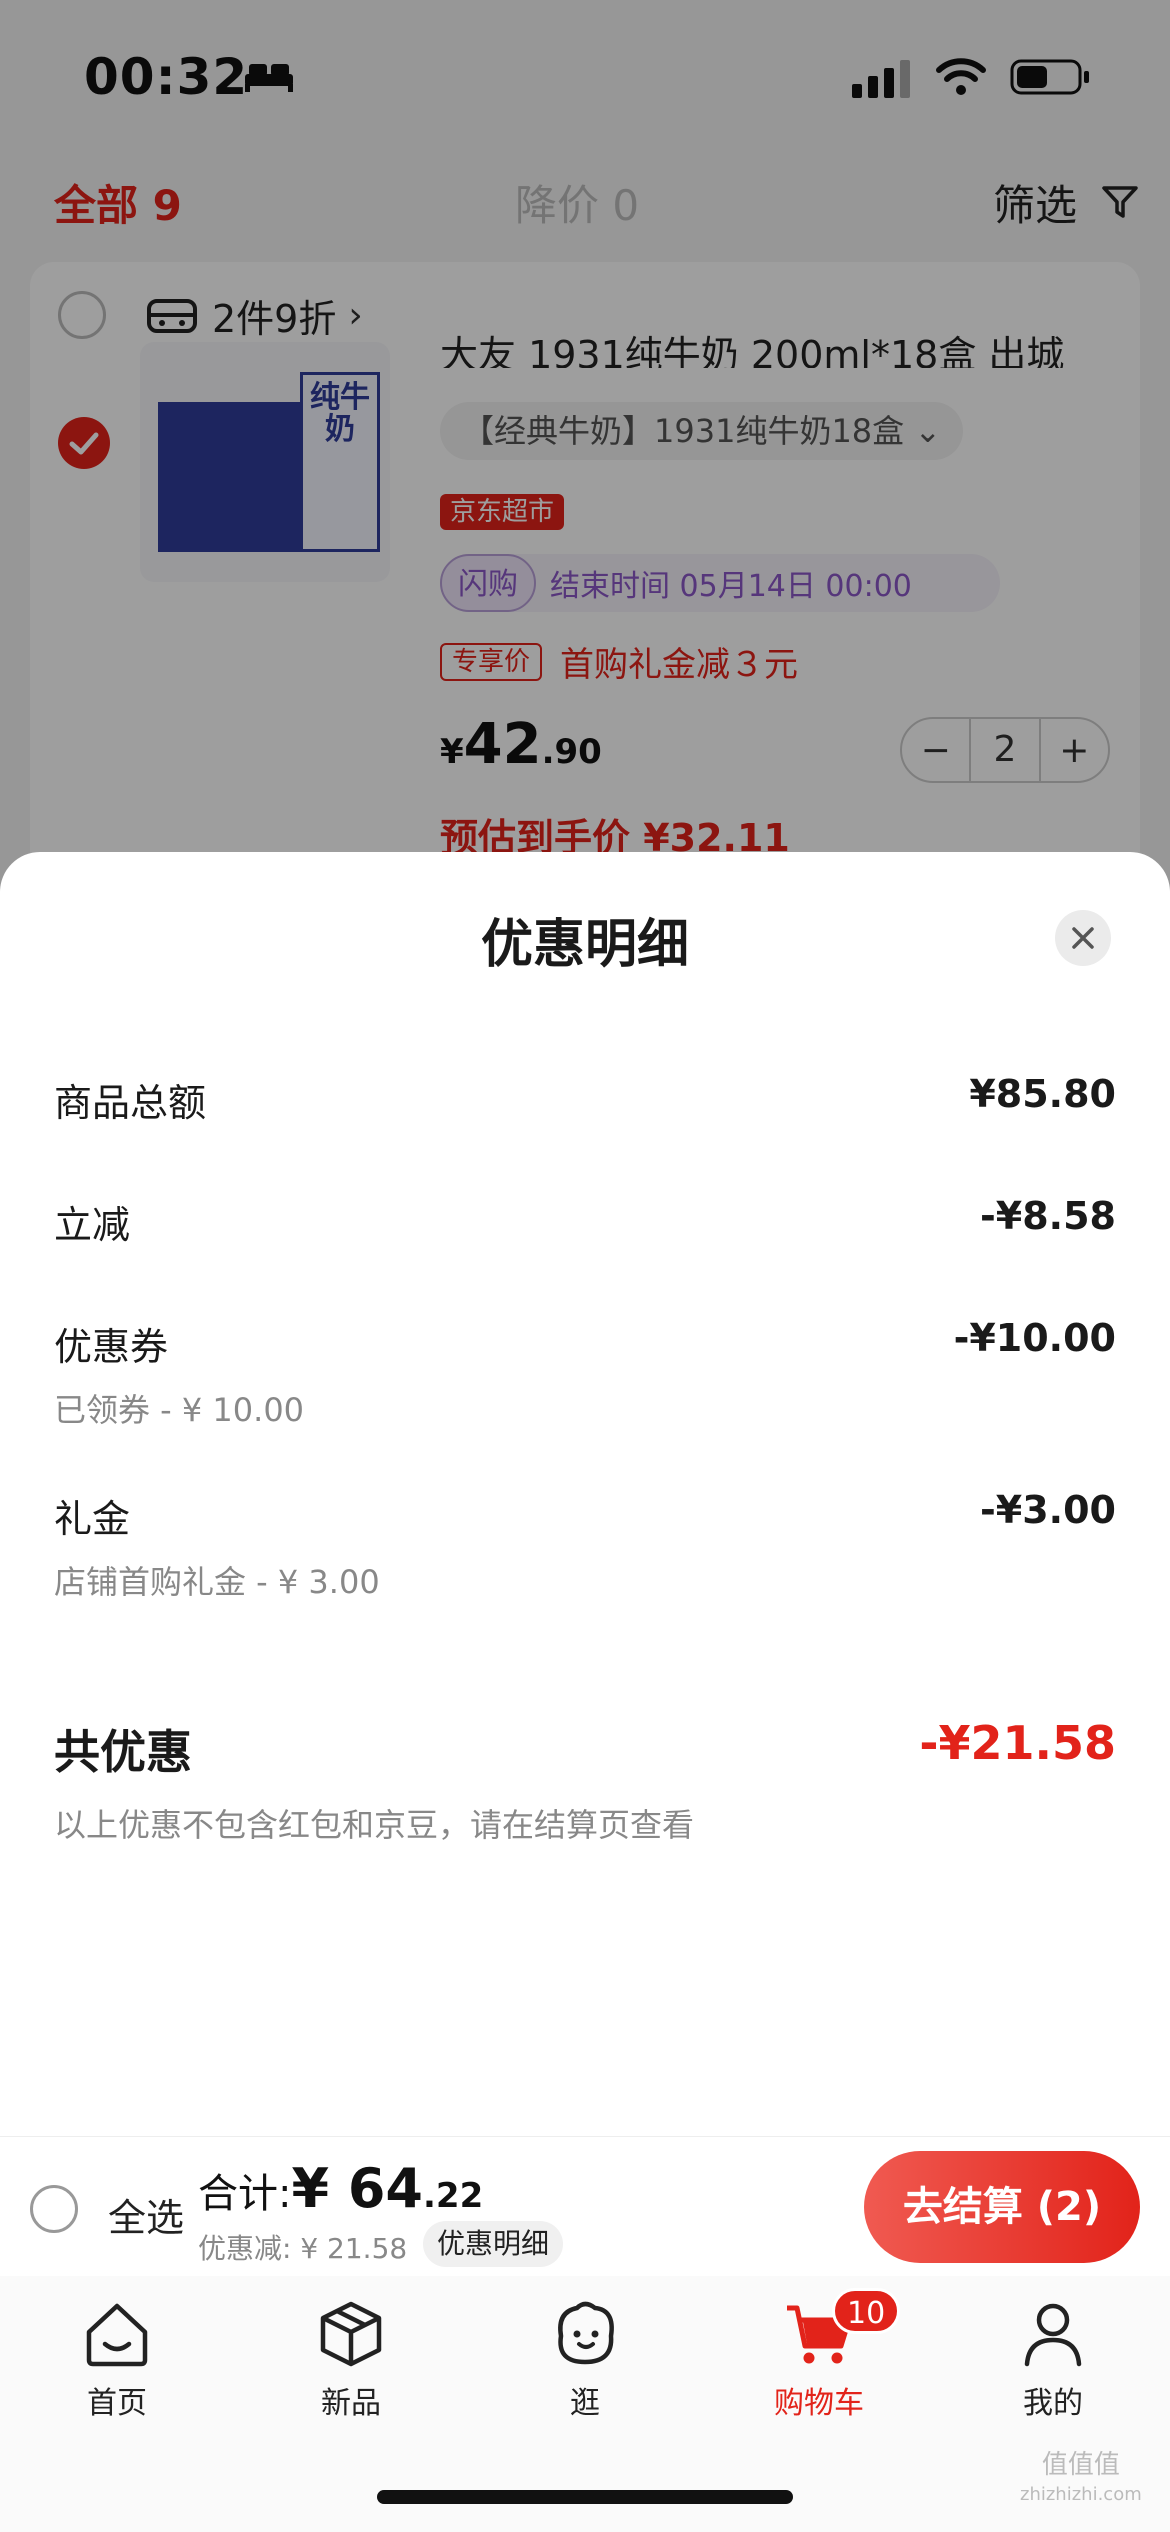 This screenshot has width=1170, height=2532. I want to click on tab-profile: 我的, so click(1053, 2359).